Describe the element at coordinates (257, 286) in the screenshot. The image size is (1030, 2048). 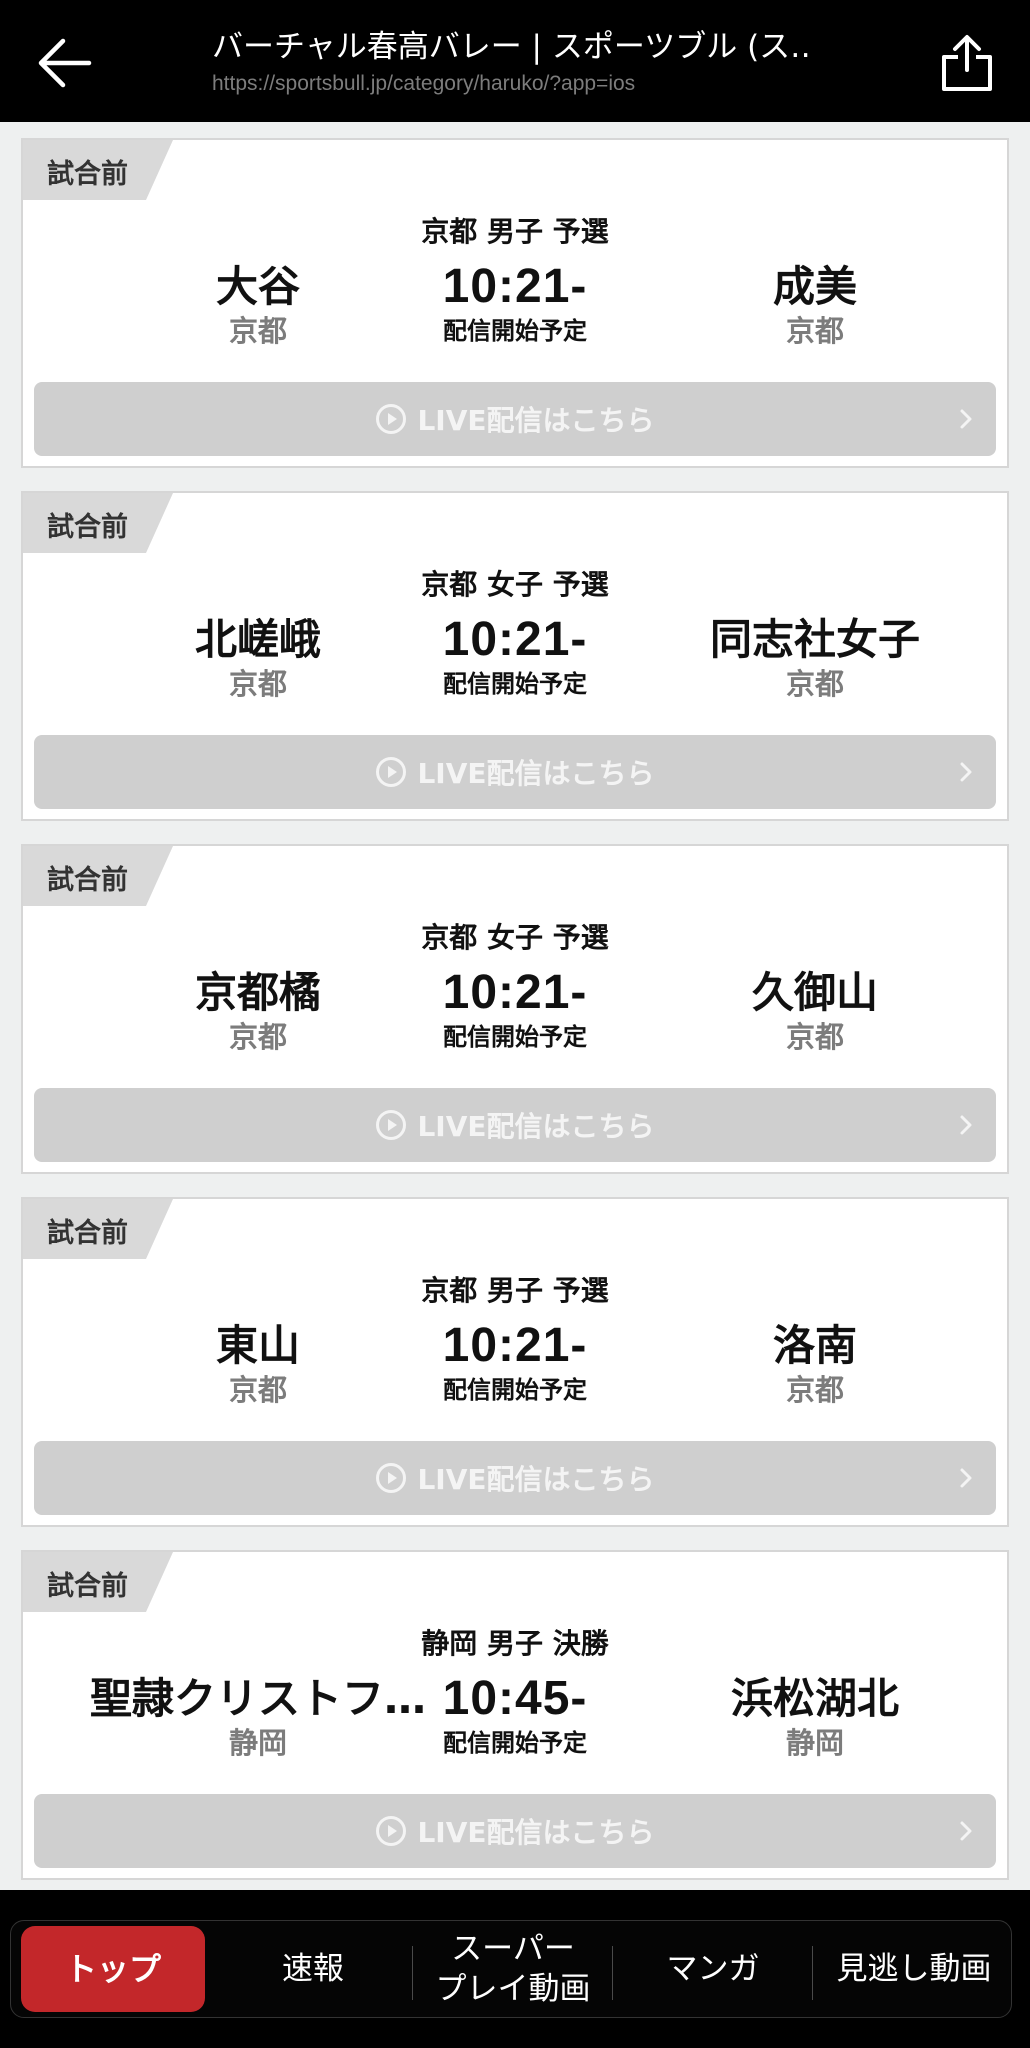
I see `home-team-name: 大谷` at that location.